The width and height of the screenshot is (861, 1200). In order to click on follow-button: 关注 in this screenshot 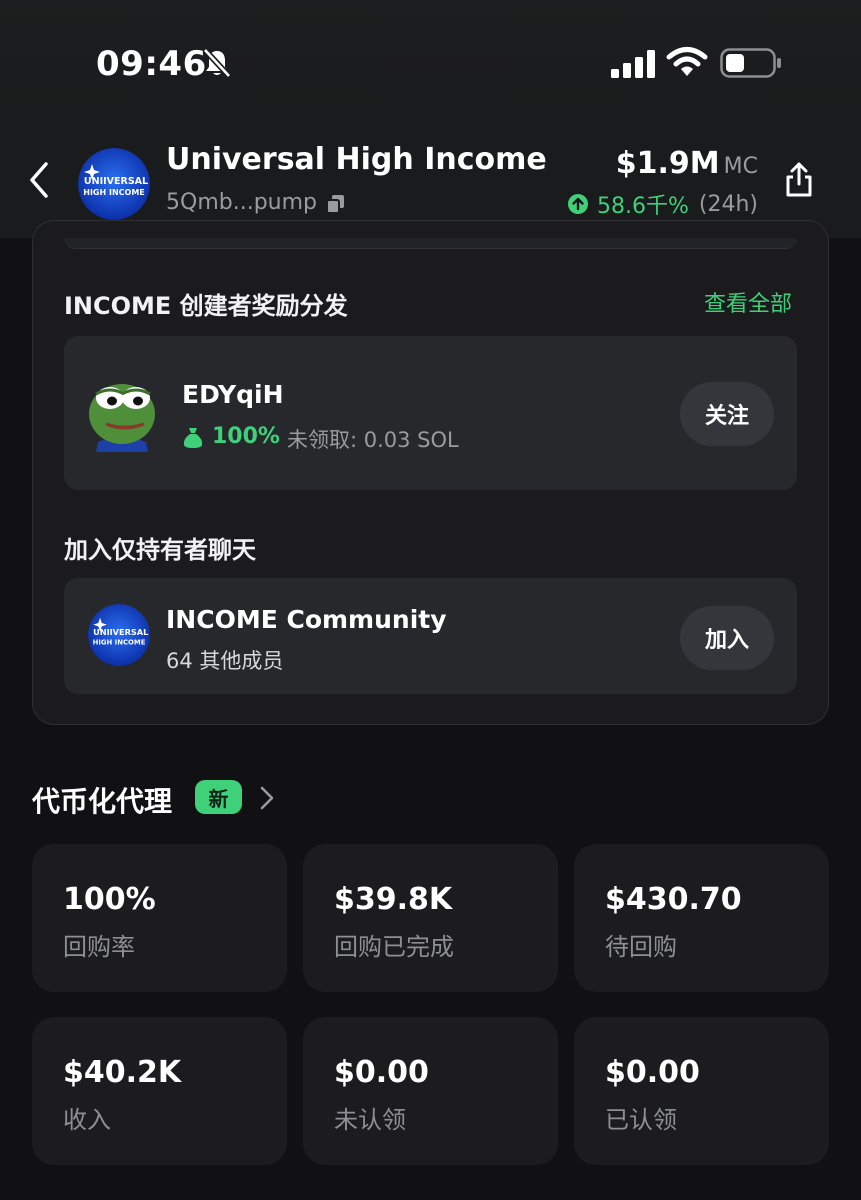, I will do `click(727, 414)`.